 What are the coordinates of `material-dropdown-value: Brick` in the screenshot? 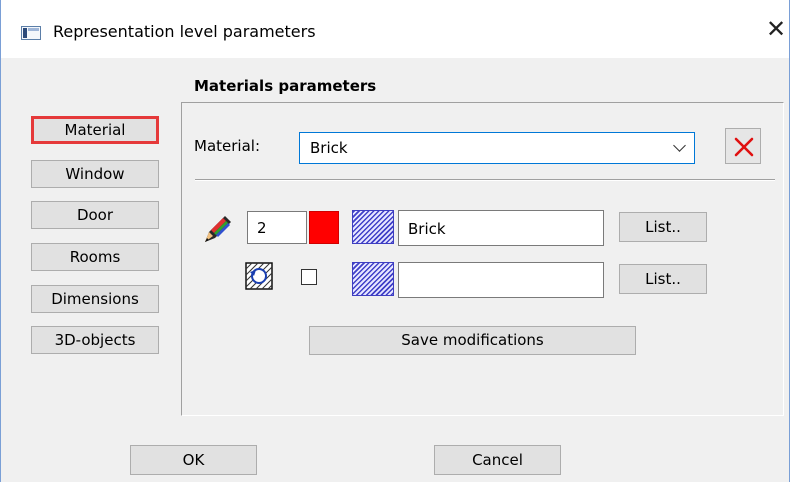 It's located at (329, 148).